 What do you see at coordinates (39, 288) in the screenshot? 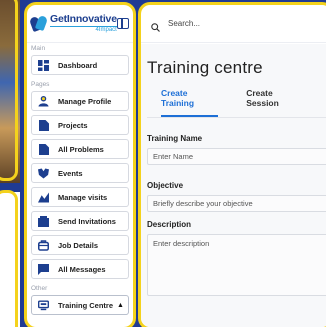
I see `section-label-other: Other` at bounding box center [39, 288].